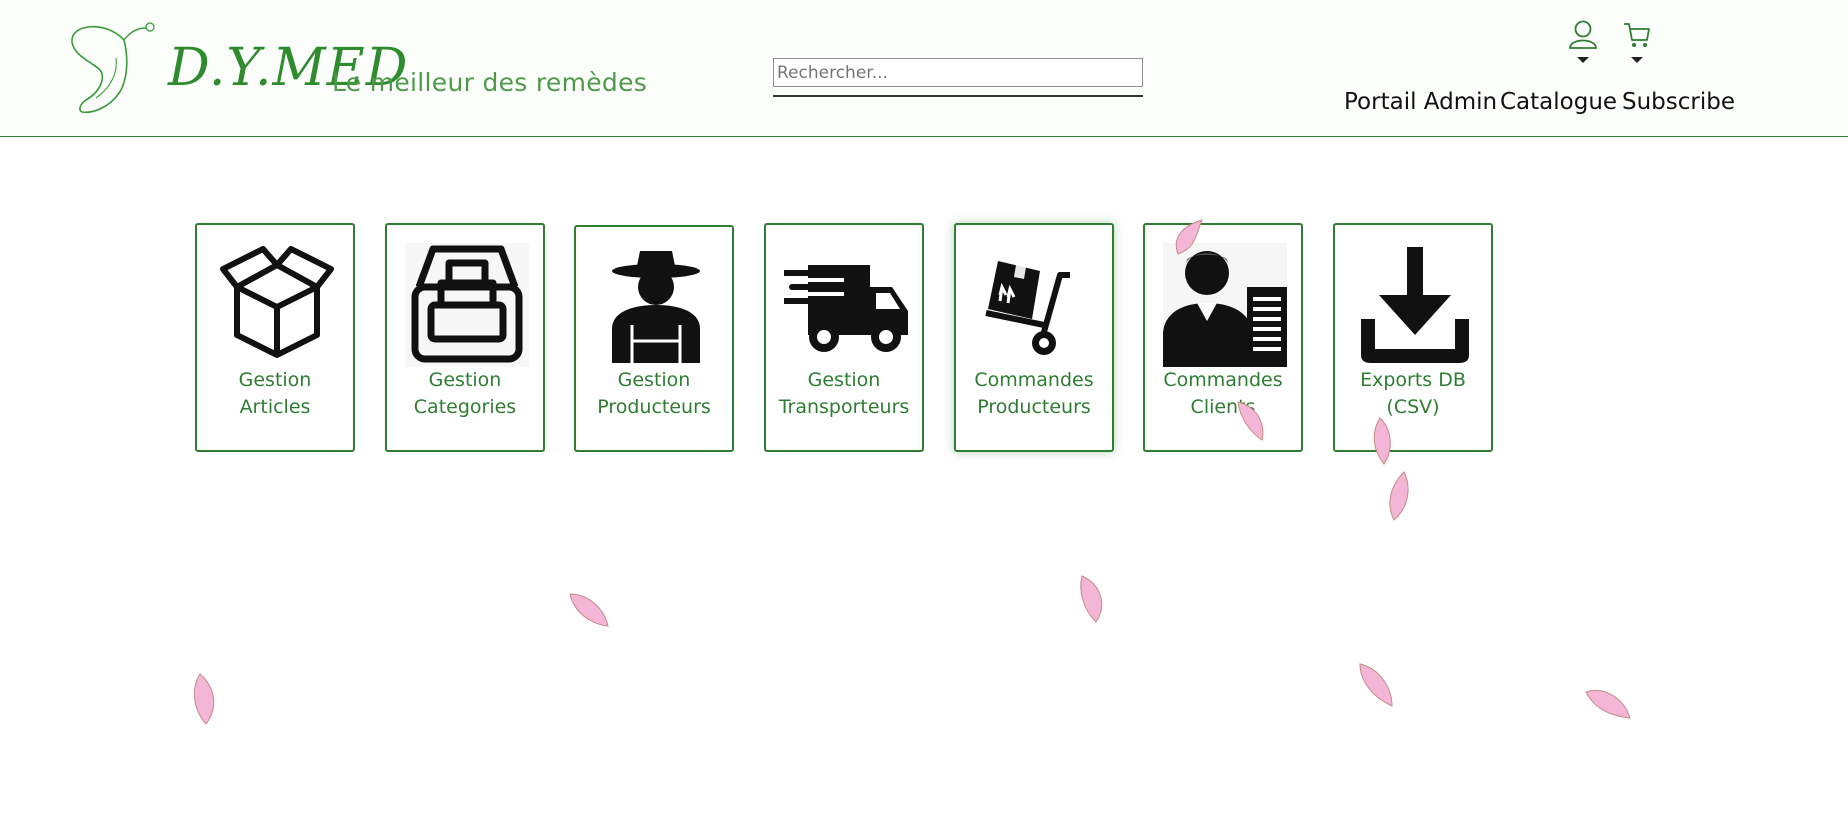 The width and height of the screenshot is (1848, 813). I want to click on hand-truck-icon, so click(1027, 308).